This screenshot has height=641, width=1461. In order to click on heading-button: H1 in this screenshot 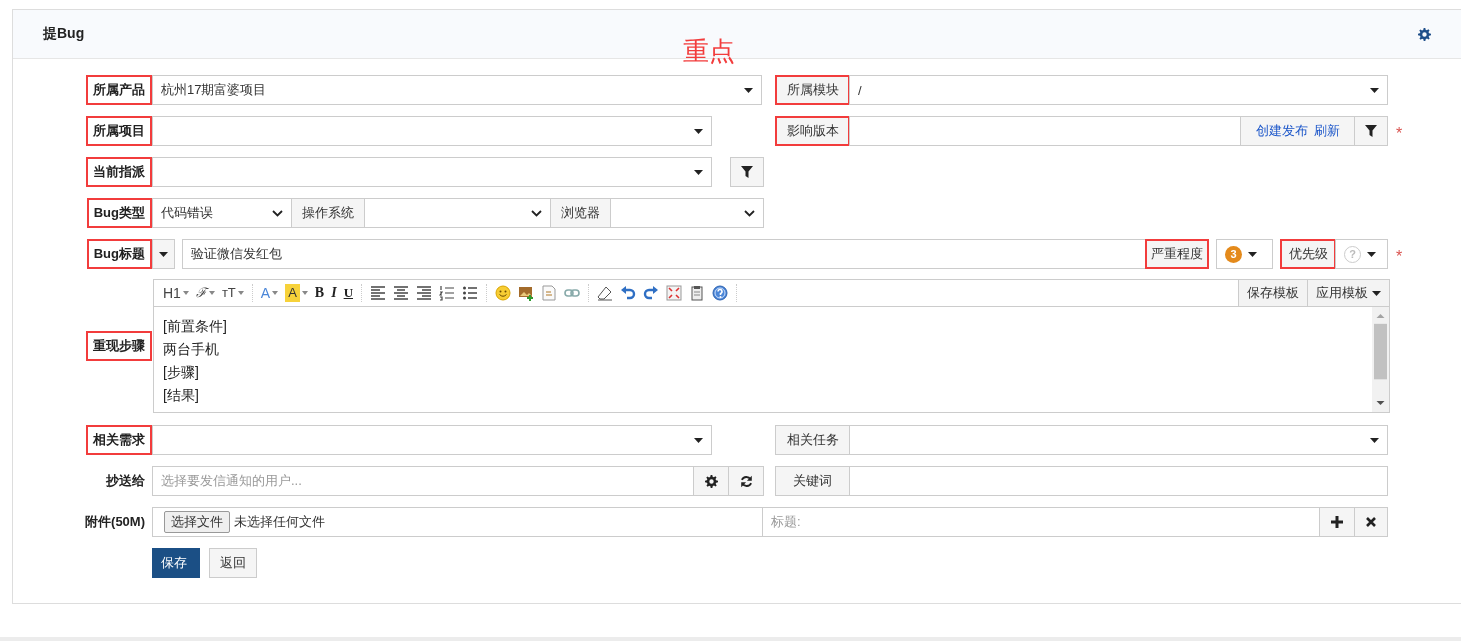, I will do `click(176, 293)`.